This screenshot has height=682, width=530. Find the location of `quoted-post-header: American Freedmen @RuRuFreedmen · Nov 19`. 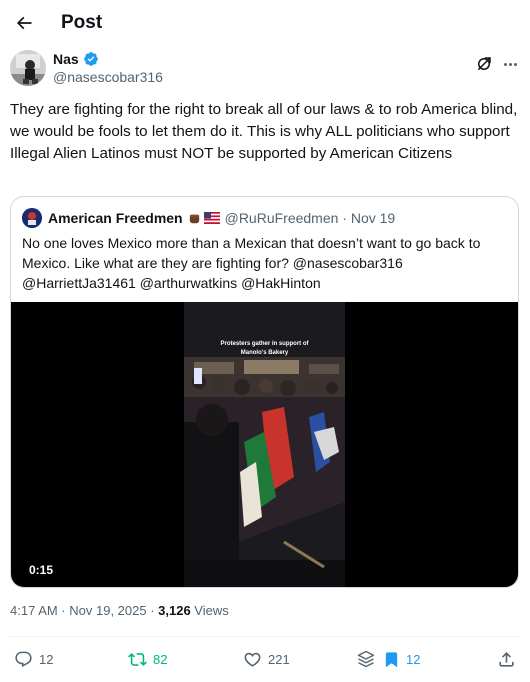

quoted-post-header: American Freedmen @RuRuFreedmen · Nov 19 is located at coordinates (208, 218).